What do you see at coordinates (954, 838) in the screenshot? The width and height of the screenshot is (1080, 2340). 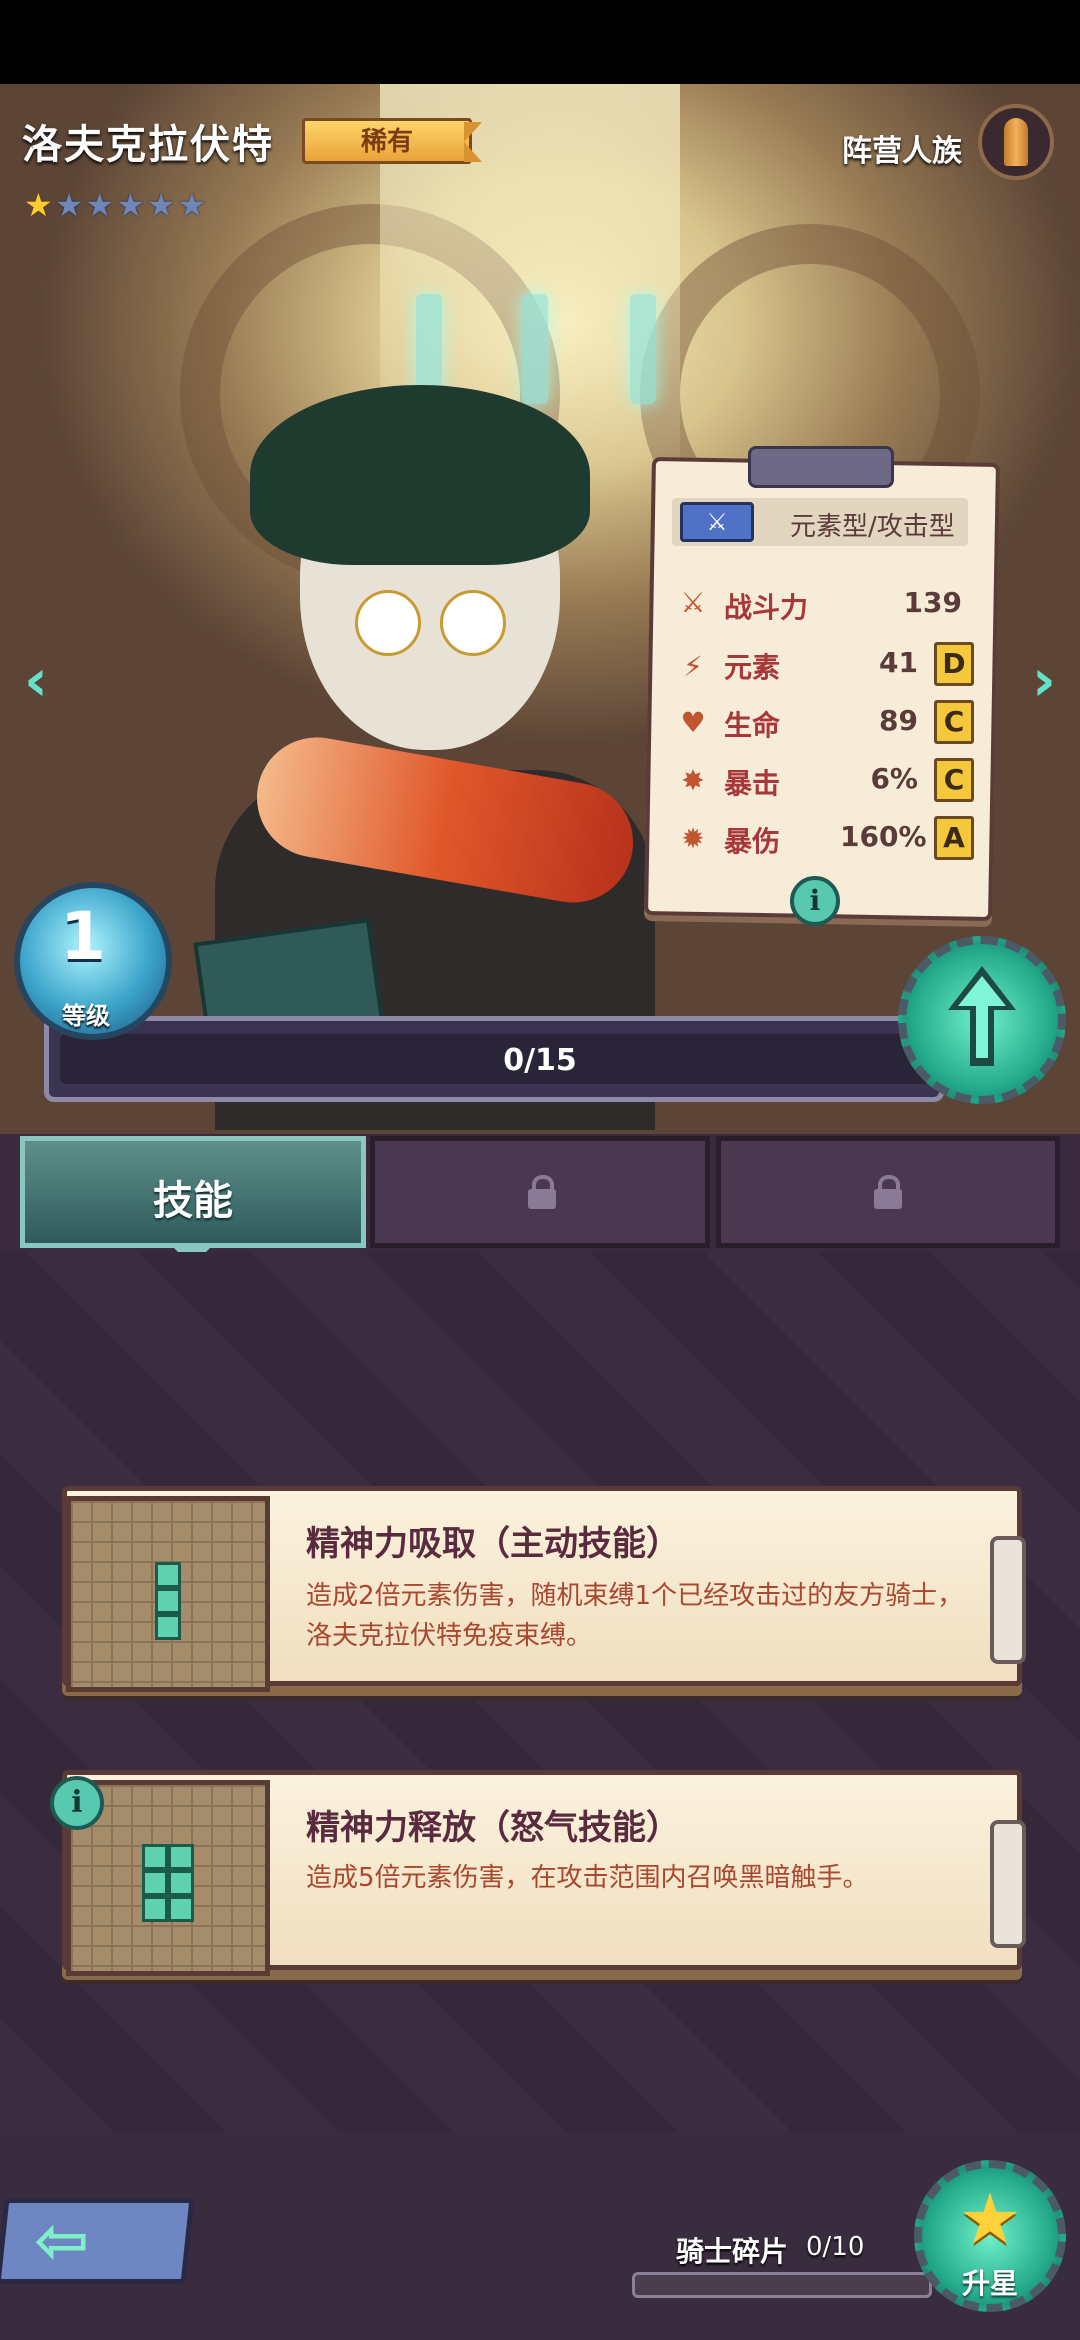 I see `grade-badge-crit-damage: A` at bounding box center [954, 838].